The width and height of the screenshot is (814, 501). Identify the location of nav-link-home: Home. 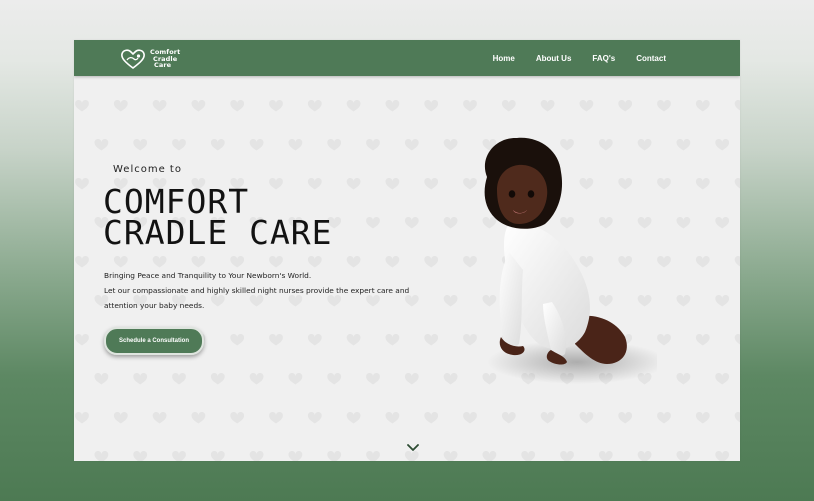
(504, 58).